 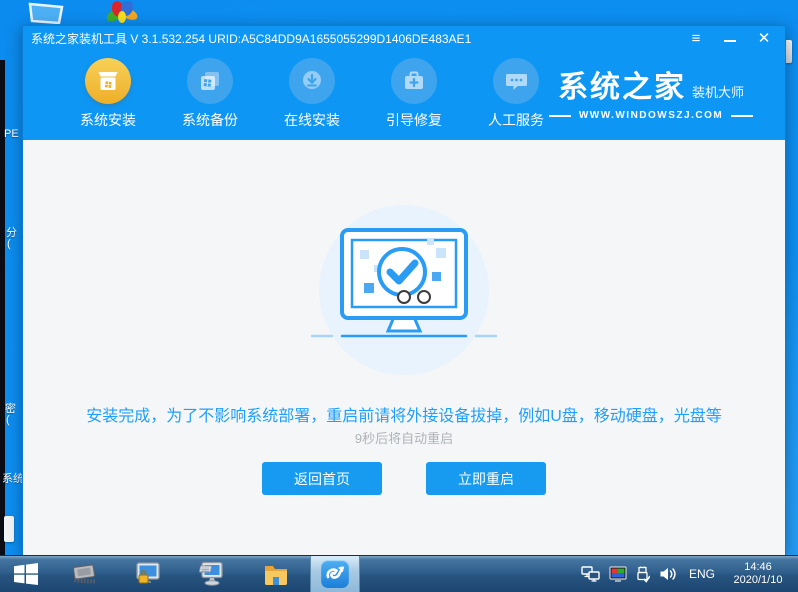 What do you see at coordinates (764, 38) in the screenshot?
I see `close-icon: ✕` at bounding box center [764, 38].